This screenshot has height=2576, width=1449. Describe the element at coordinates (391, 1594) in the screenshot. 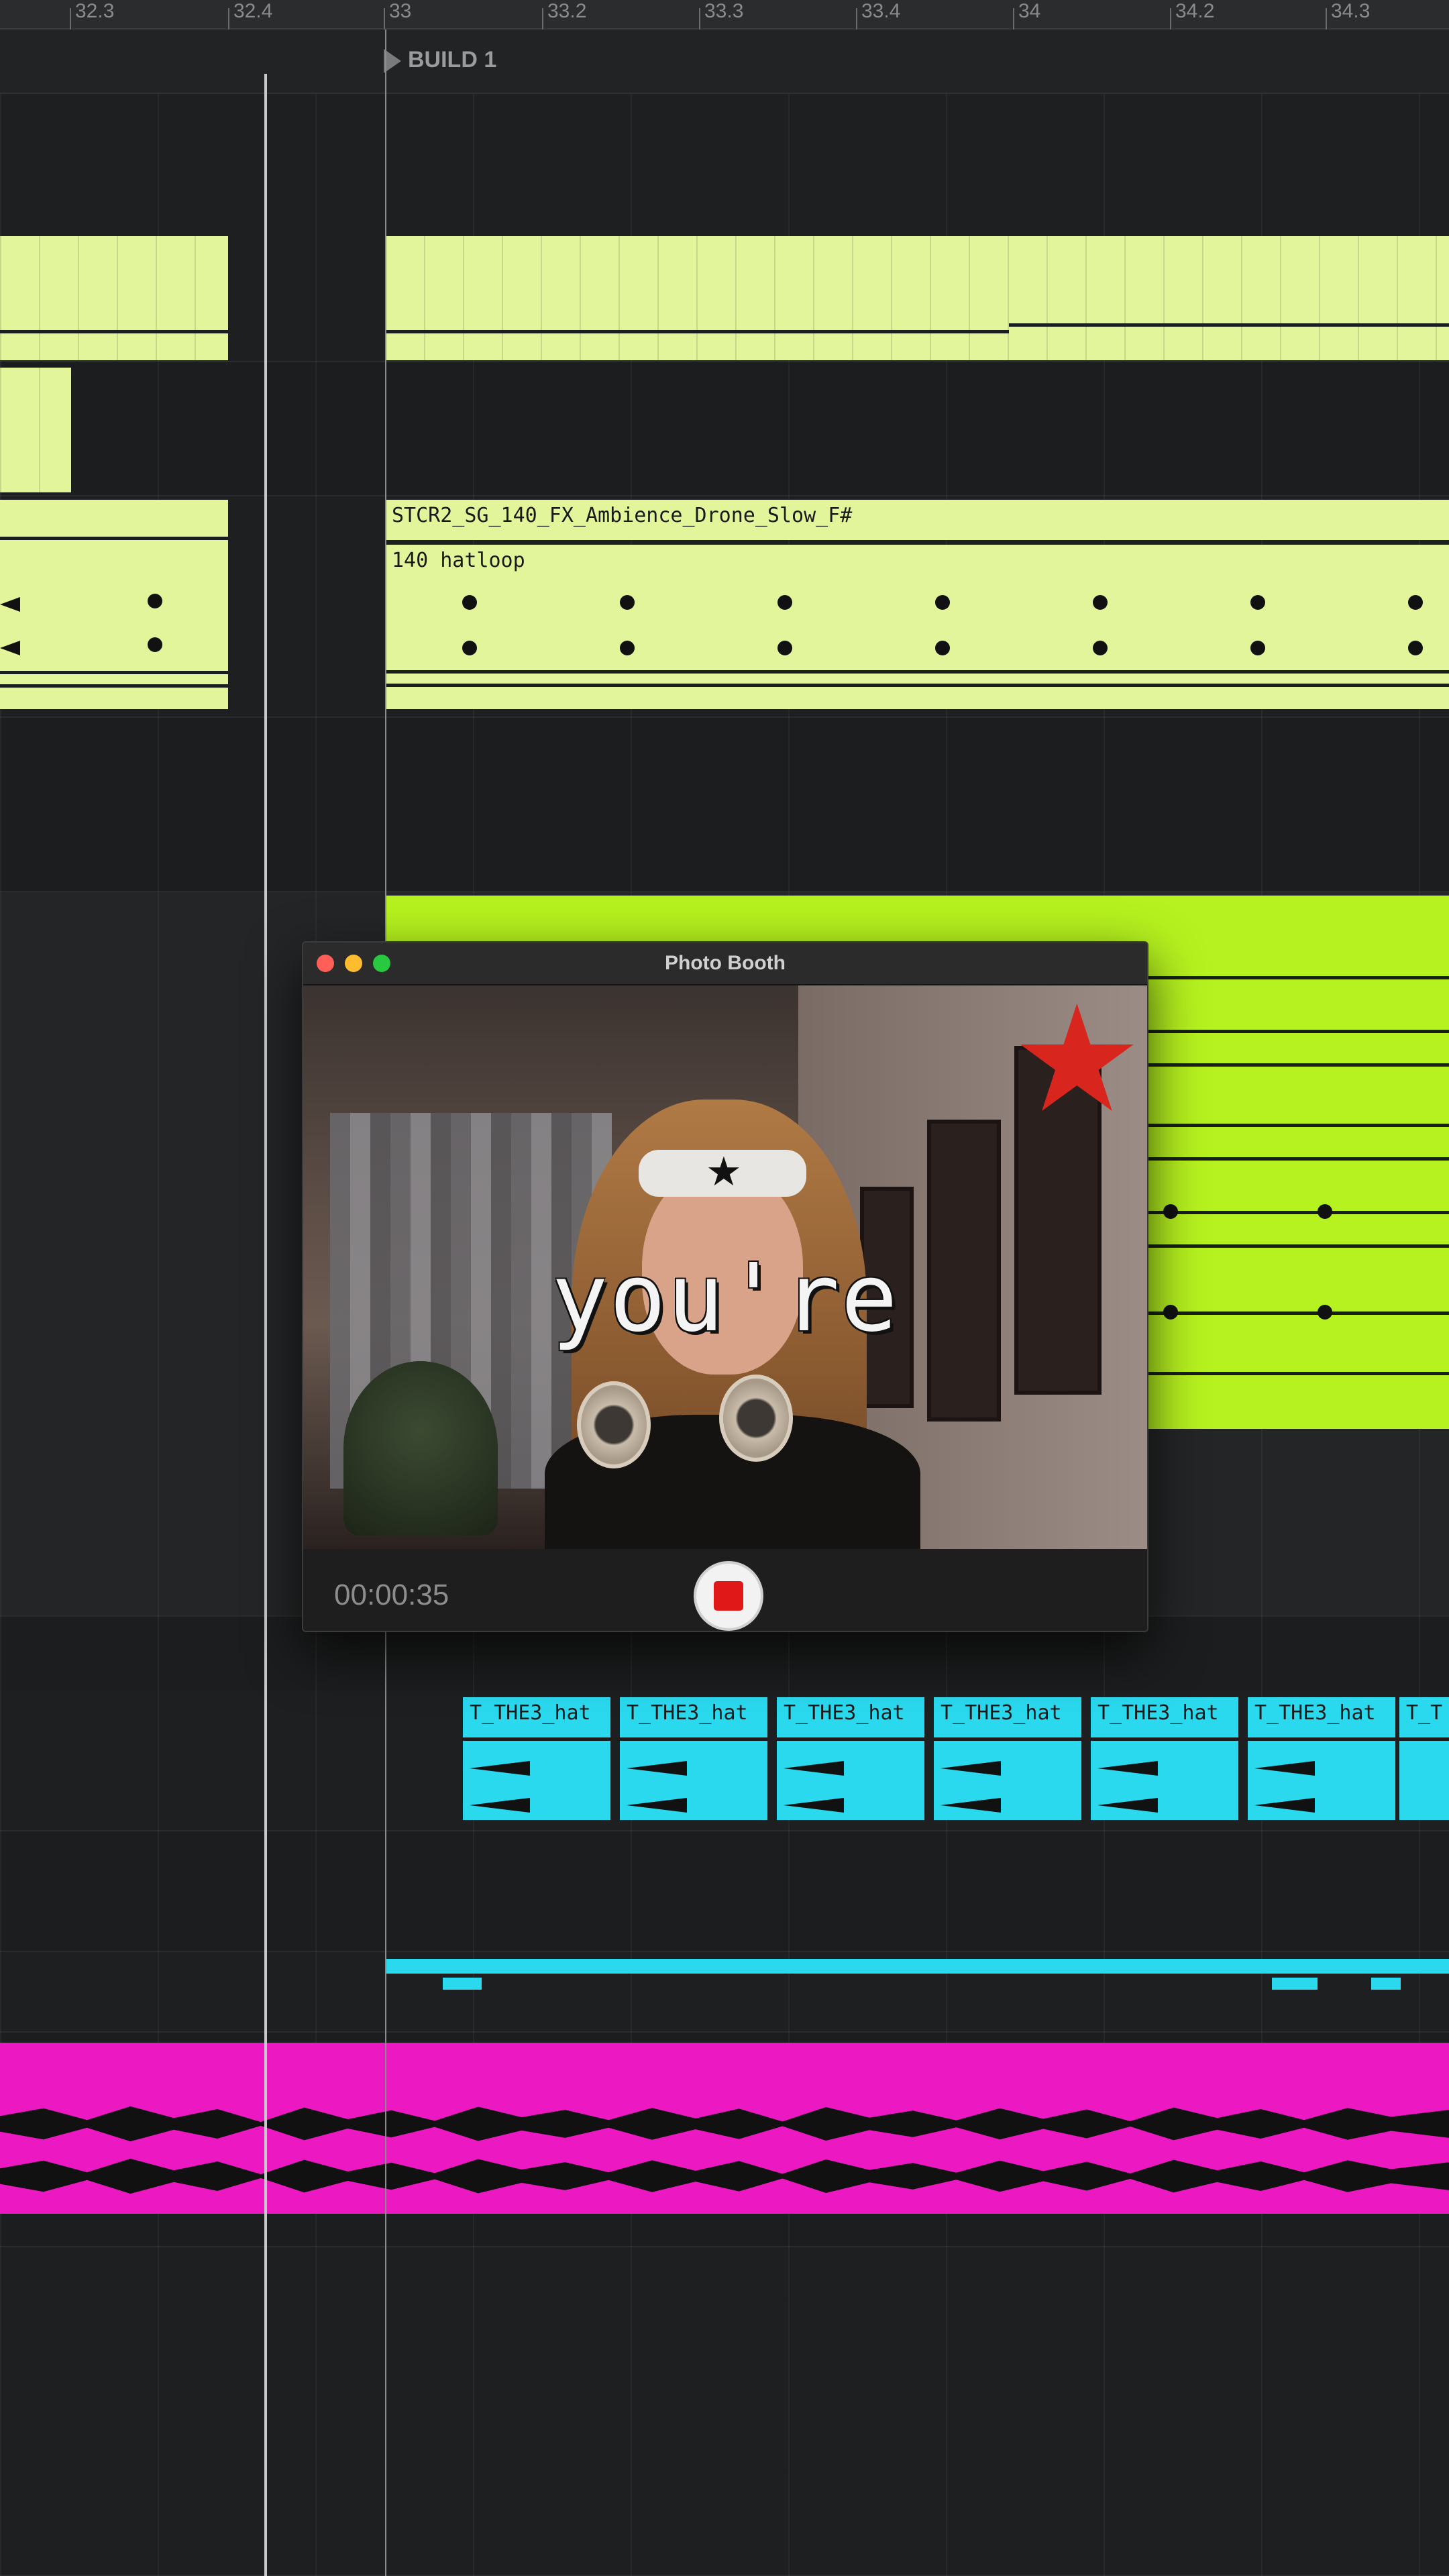

I see `recording-timer: 00:00:35` at that location.